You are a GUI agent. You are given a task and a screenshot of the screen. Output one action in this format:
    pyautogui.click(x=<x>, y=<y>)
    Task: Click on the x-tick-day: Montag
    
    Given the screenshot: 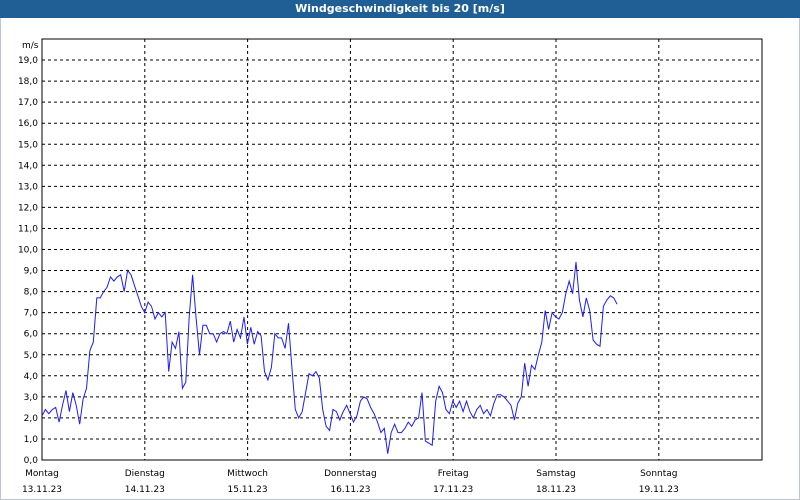 What is the action you would take?
    pyautogui.click(x=42, y=474)
    